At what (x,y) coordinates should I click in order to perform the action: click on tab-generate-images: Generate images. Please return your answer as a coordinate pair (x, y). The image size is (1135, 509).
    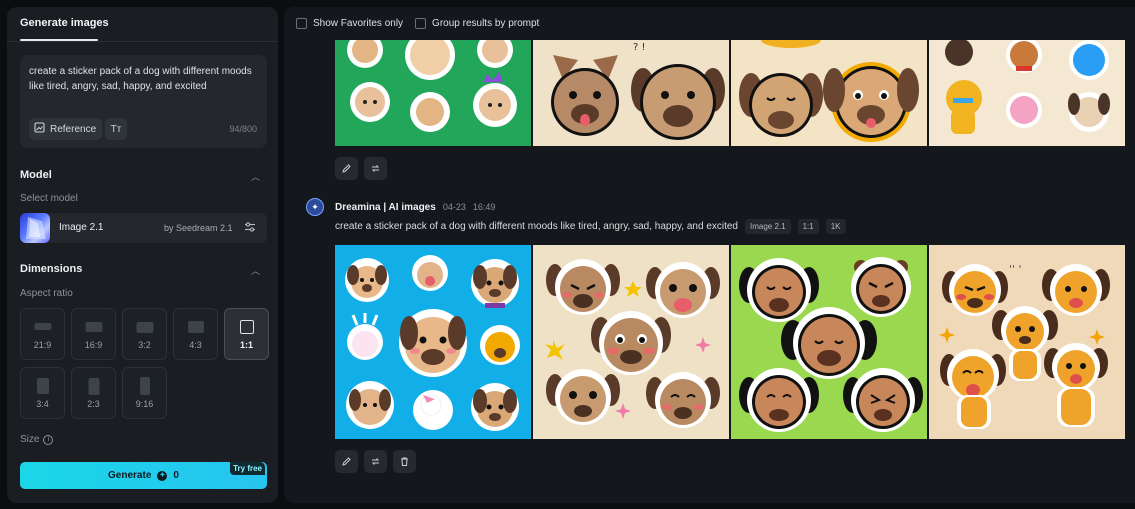
    Looking at the image, I should click on (64, 23).